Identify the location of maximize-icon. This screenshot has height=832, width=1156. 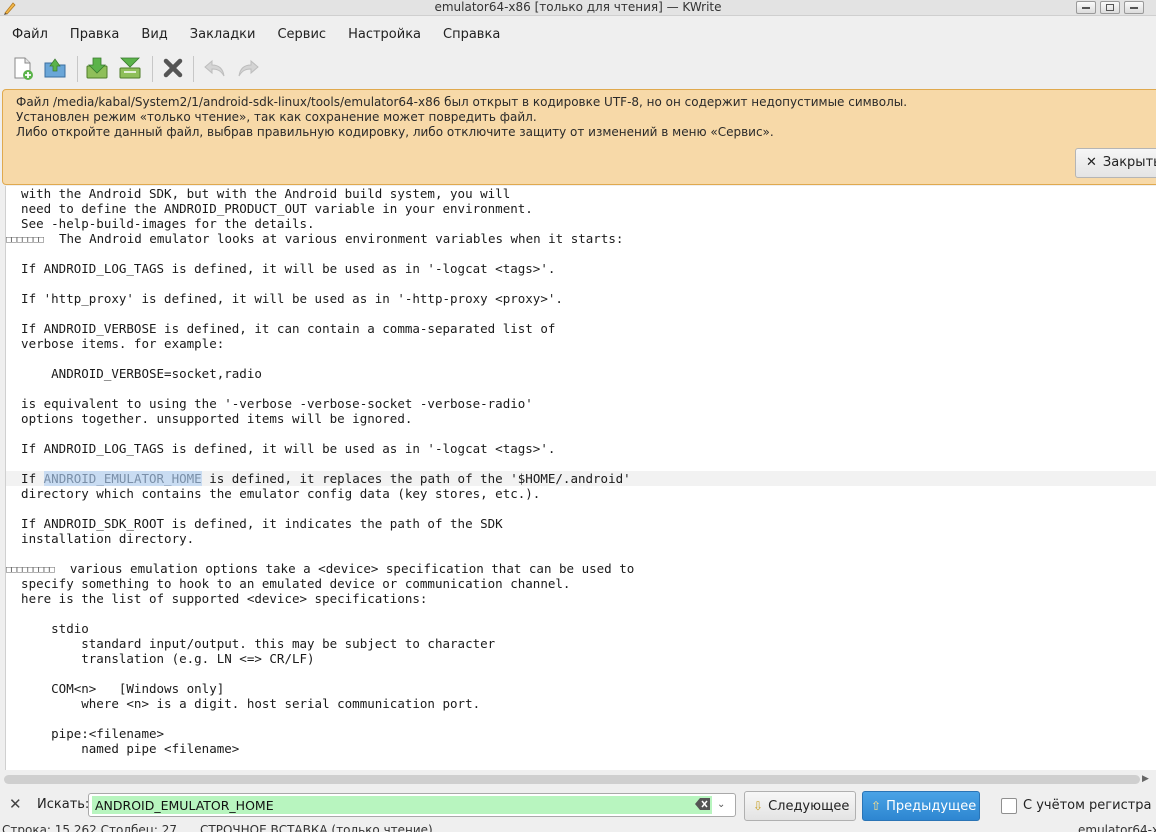
(1110, 7).